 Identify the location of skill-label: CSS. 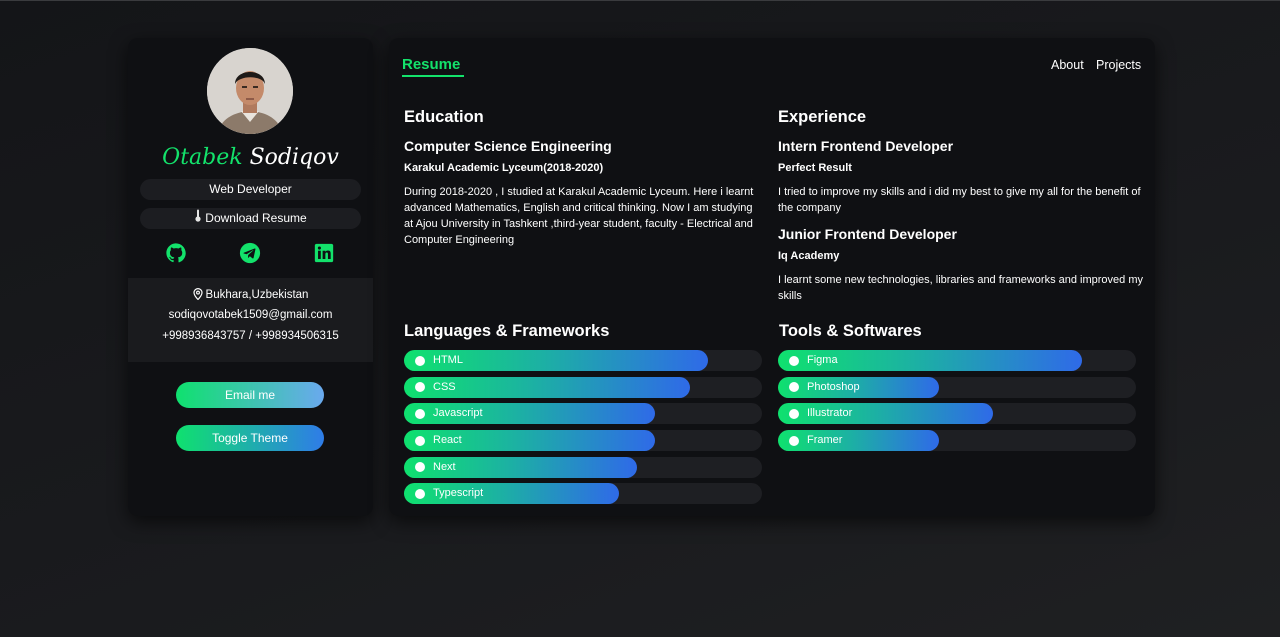
(444, 386).